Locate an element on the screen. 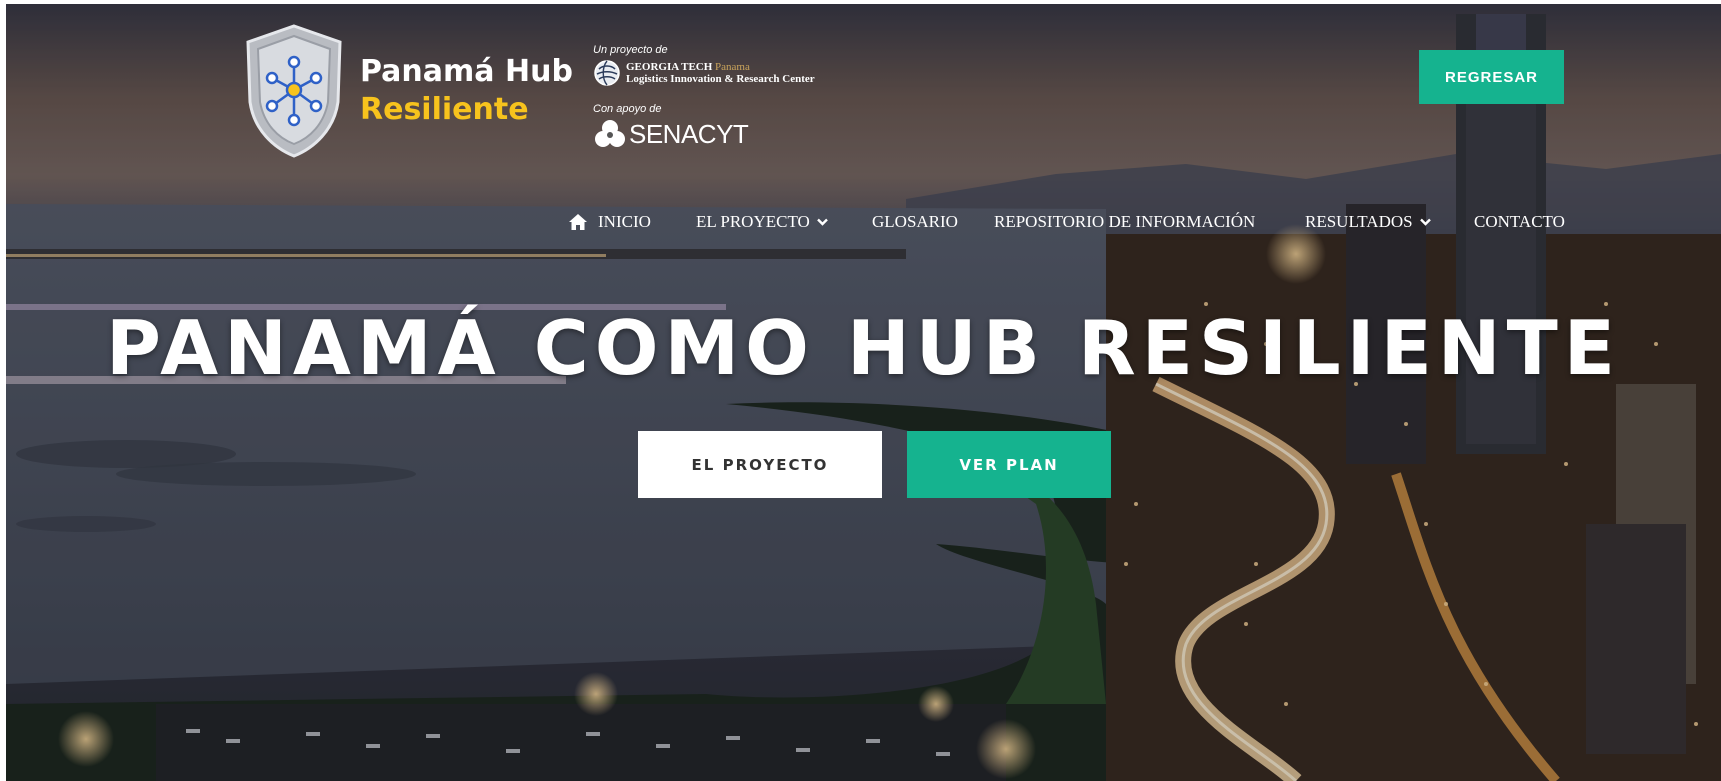  logo-line-1: Panamá Hub is located at coordinates (466, 71).